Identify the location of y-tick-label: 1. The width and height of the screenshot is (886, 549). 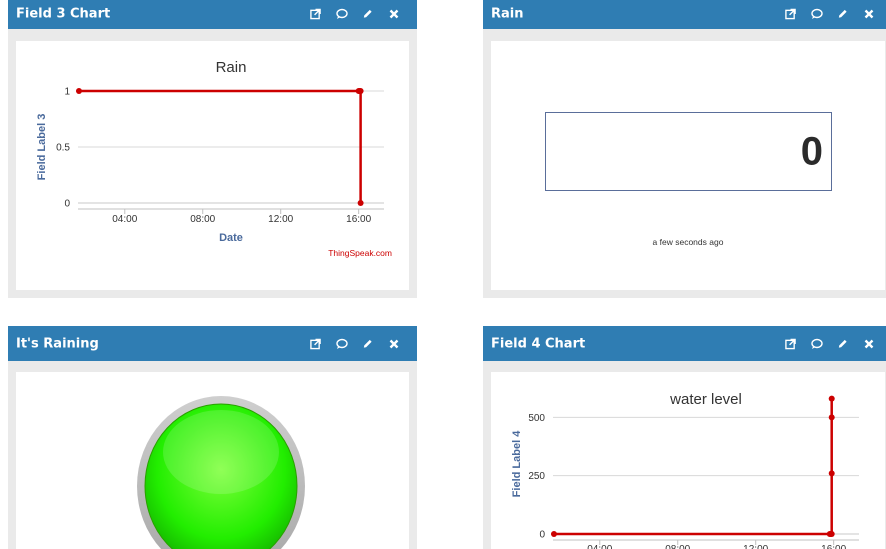
(67, 92).